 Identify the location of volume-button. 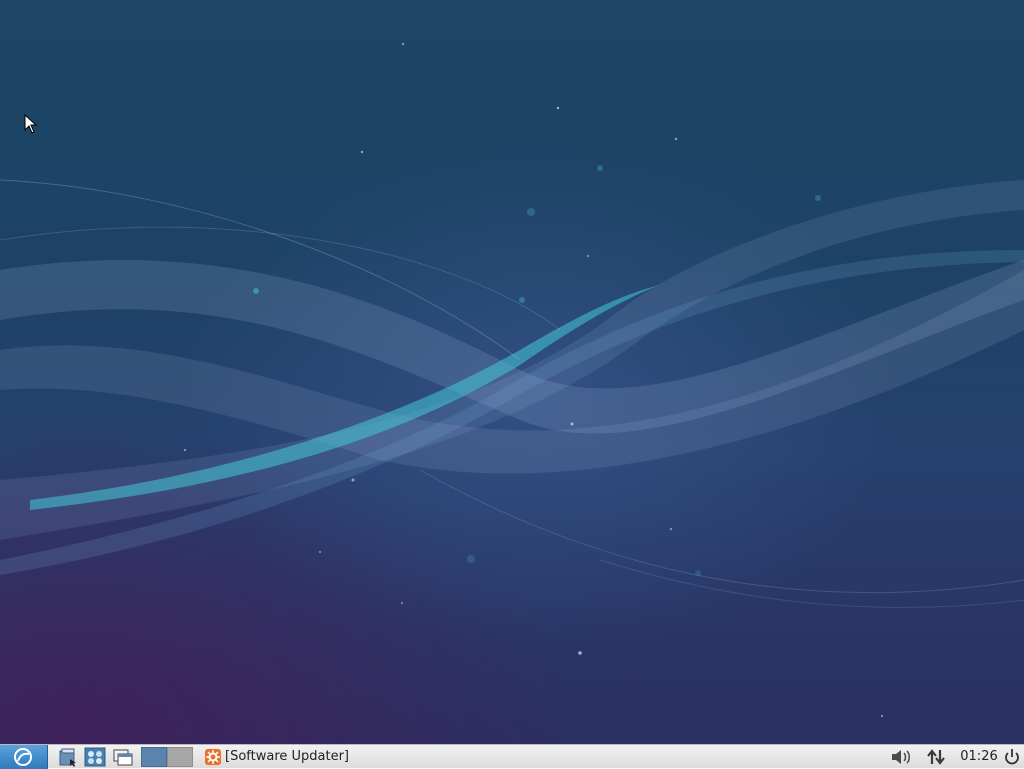
(901, 757).